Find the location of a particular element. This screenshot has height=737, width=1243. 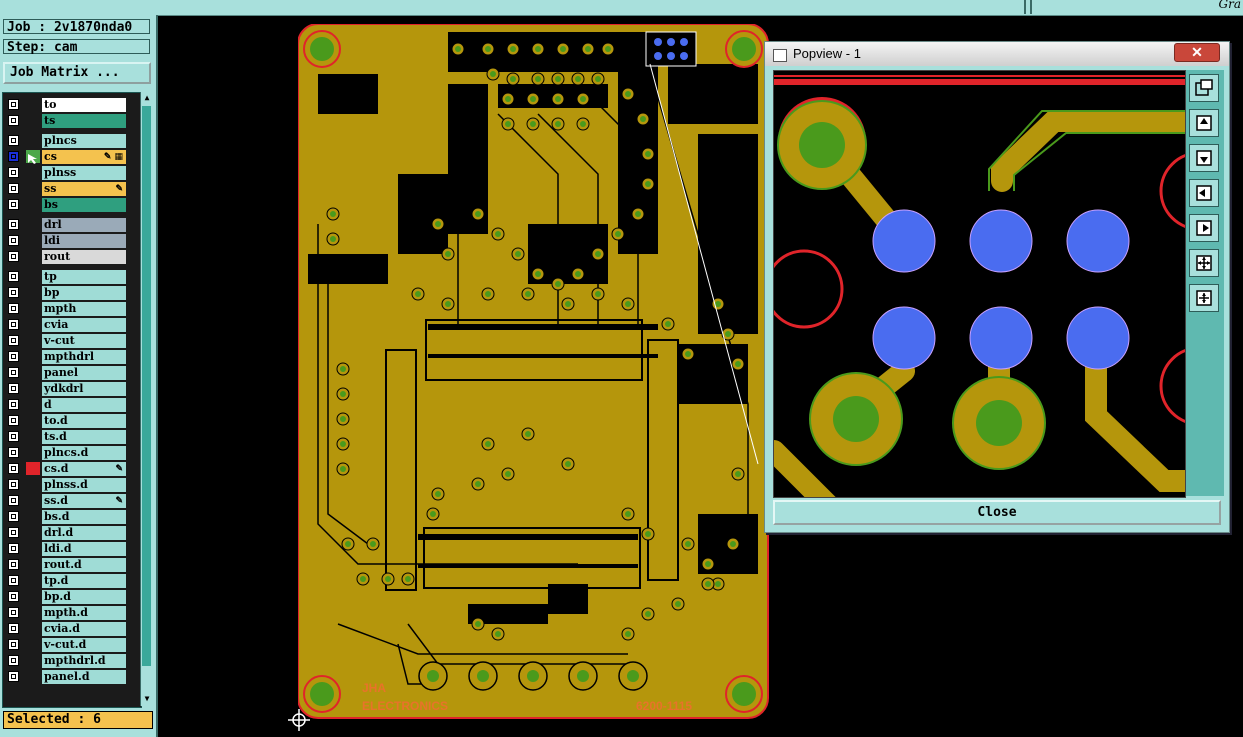

layer-name: ts is located at coordinates (84, 121).